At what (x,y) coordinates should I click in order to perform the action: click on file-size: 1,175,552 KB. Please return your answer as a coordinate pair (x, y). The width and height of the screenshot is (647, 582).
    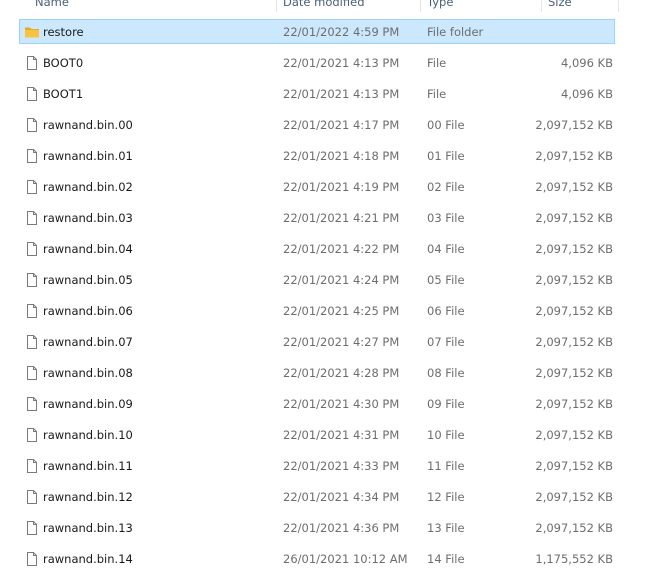
    Looking at the image, I should click on (574, 559).